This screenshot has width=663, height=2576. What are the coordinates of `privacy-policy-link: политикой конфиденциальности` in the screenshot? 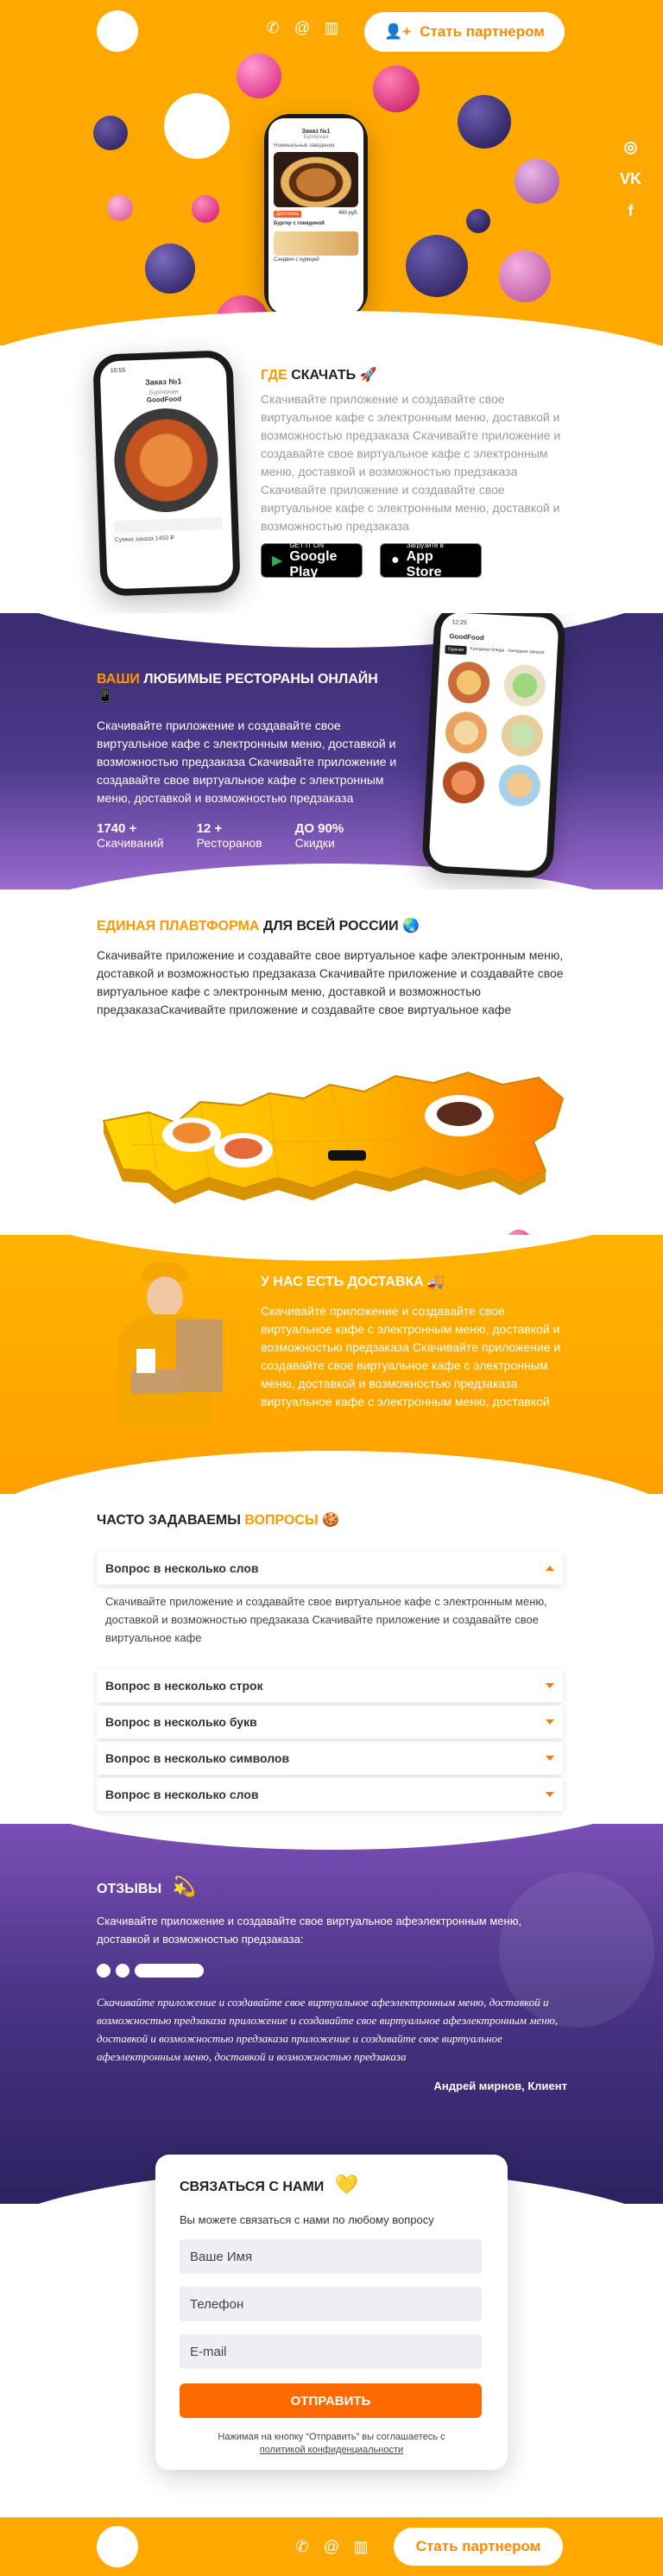 It's located at (332, 2450).